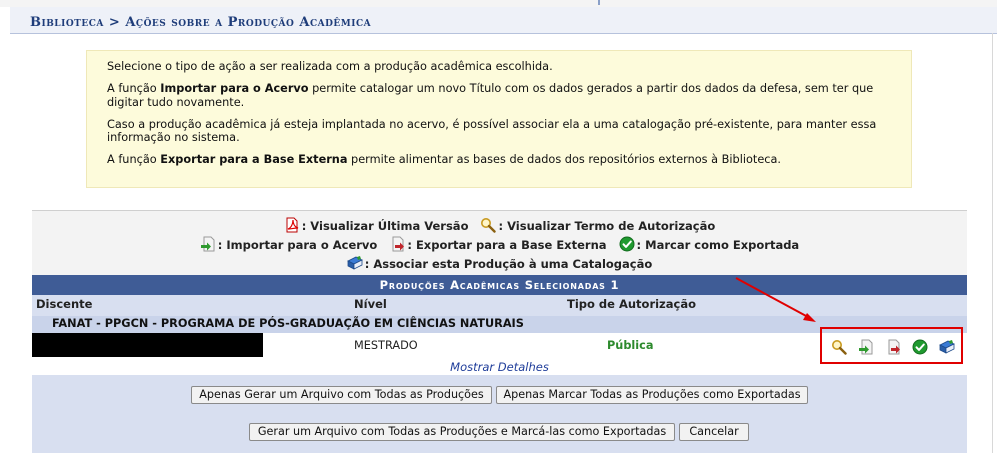 This screenshot has width=997, height=453. Describe the element at coordinates (147, 345) in the screenshot. I see `redacted-student-name` at that location.